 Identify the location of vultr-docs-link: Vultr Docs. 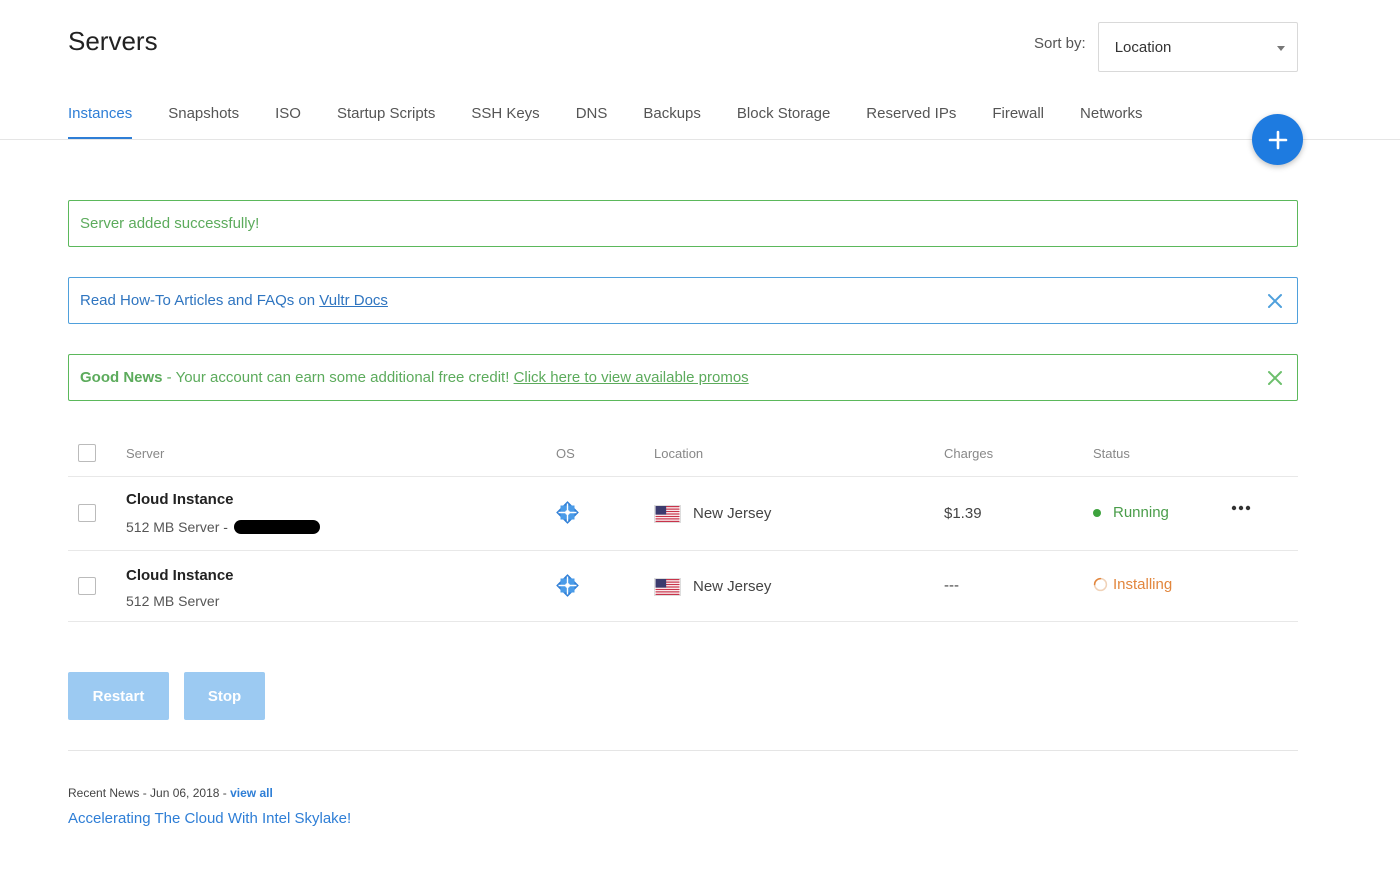
(353, 300).